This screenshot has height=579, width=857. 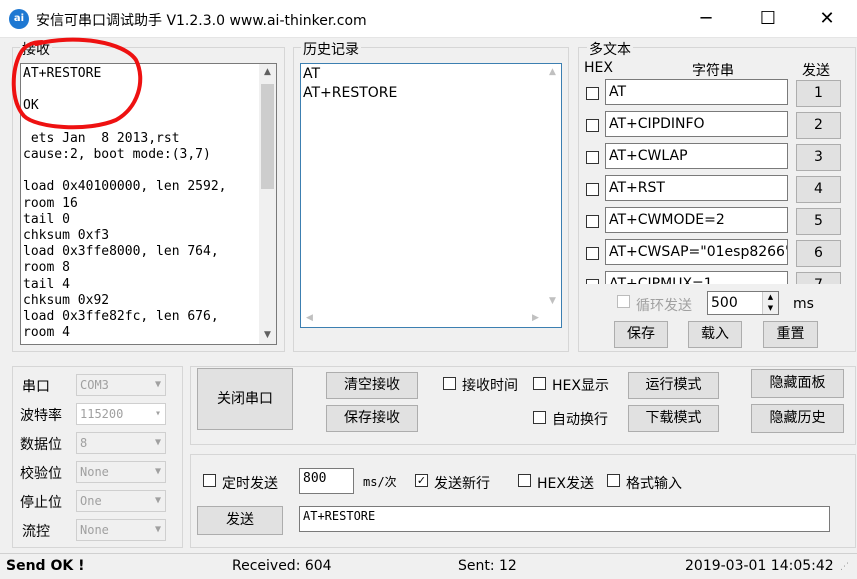 What do you see at coordinates (847, 569) in the screenshot?
I see `resize-grip-icon: ⋰` at bounding box center [847, 569].